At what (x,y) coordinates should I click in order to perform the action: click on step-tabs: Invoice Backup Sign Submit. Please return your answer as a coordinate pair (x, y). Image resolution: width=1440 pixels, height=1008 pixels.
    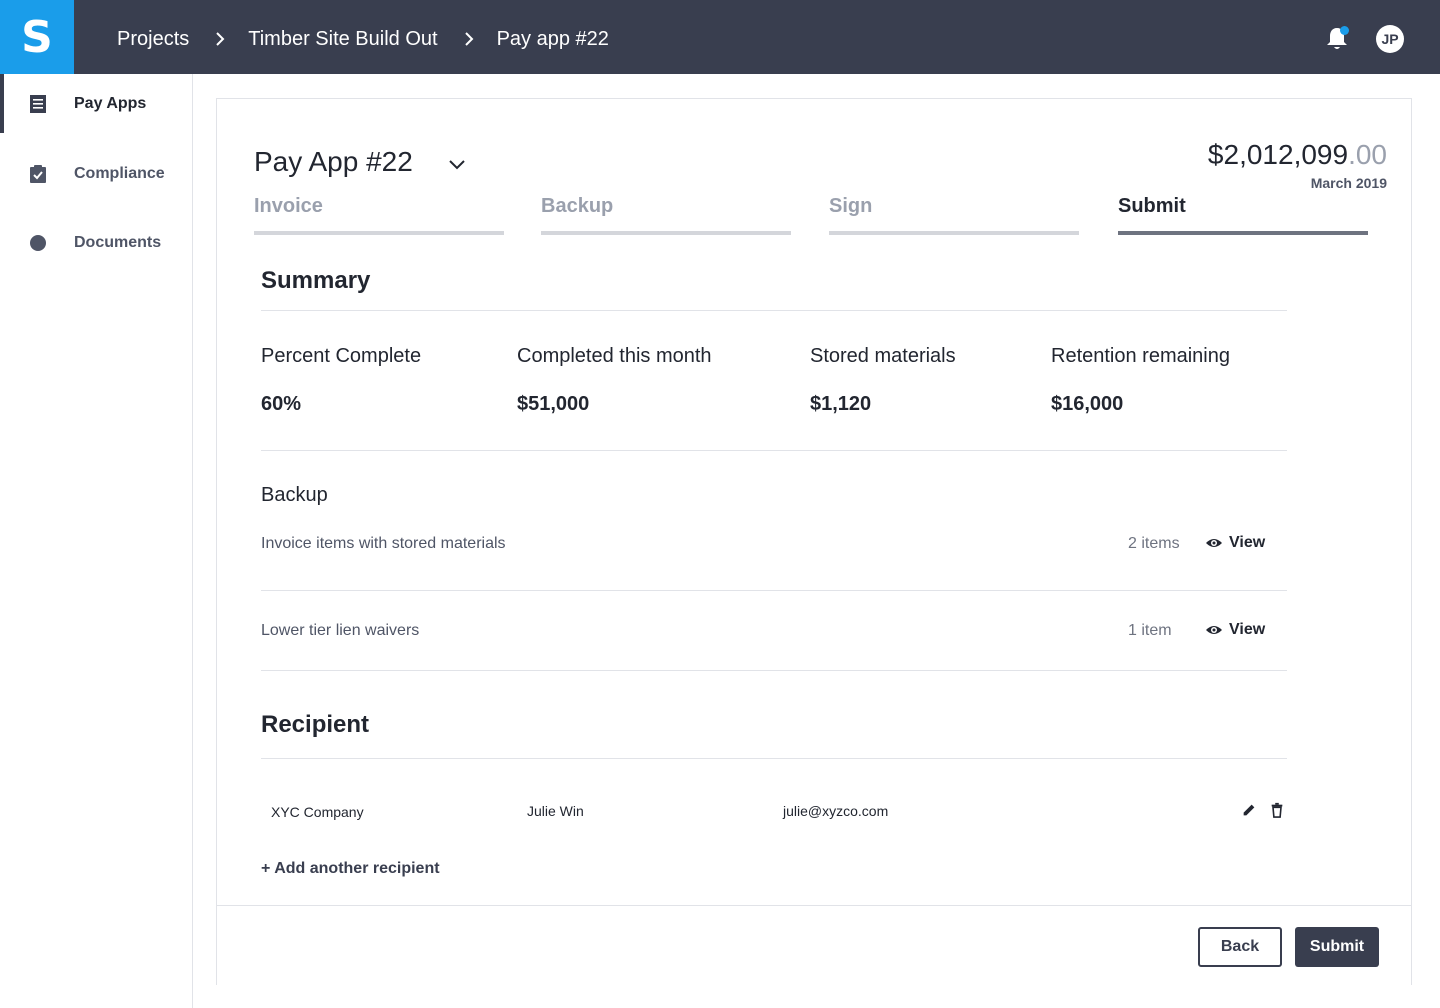
    Looking at the image, I should click on (811, 215).